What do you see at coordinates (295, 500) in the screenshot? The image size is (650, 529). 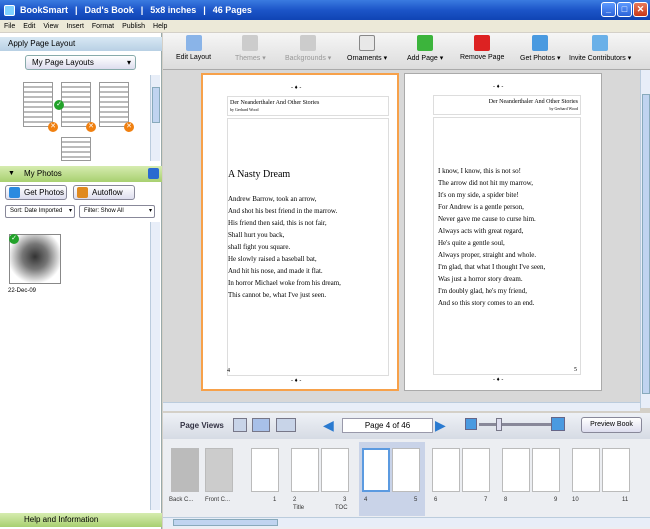 I see `thumbnail-label: 2` at bounding box center [295, 500].